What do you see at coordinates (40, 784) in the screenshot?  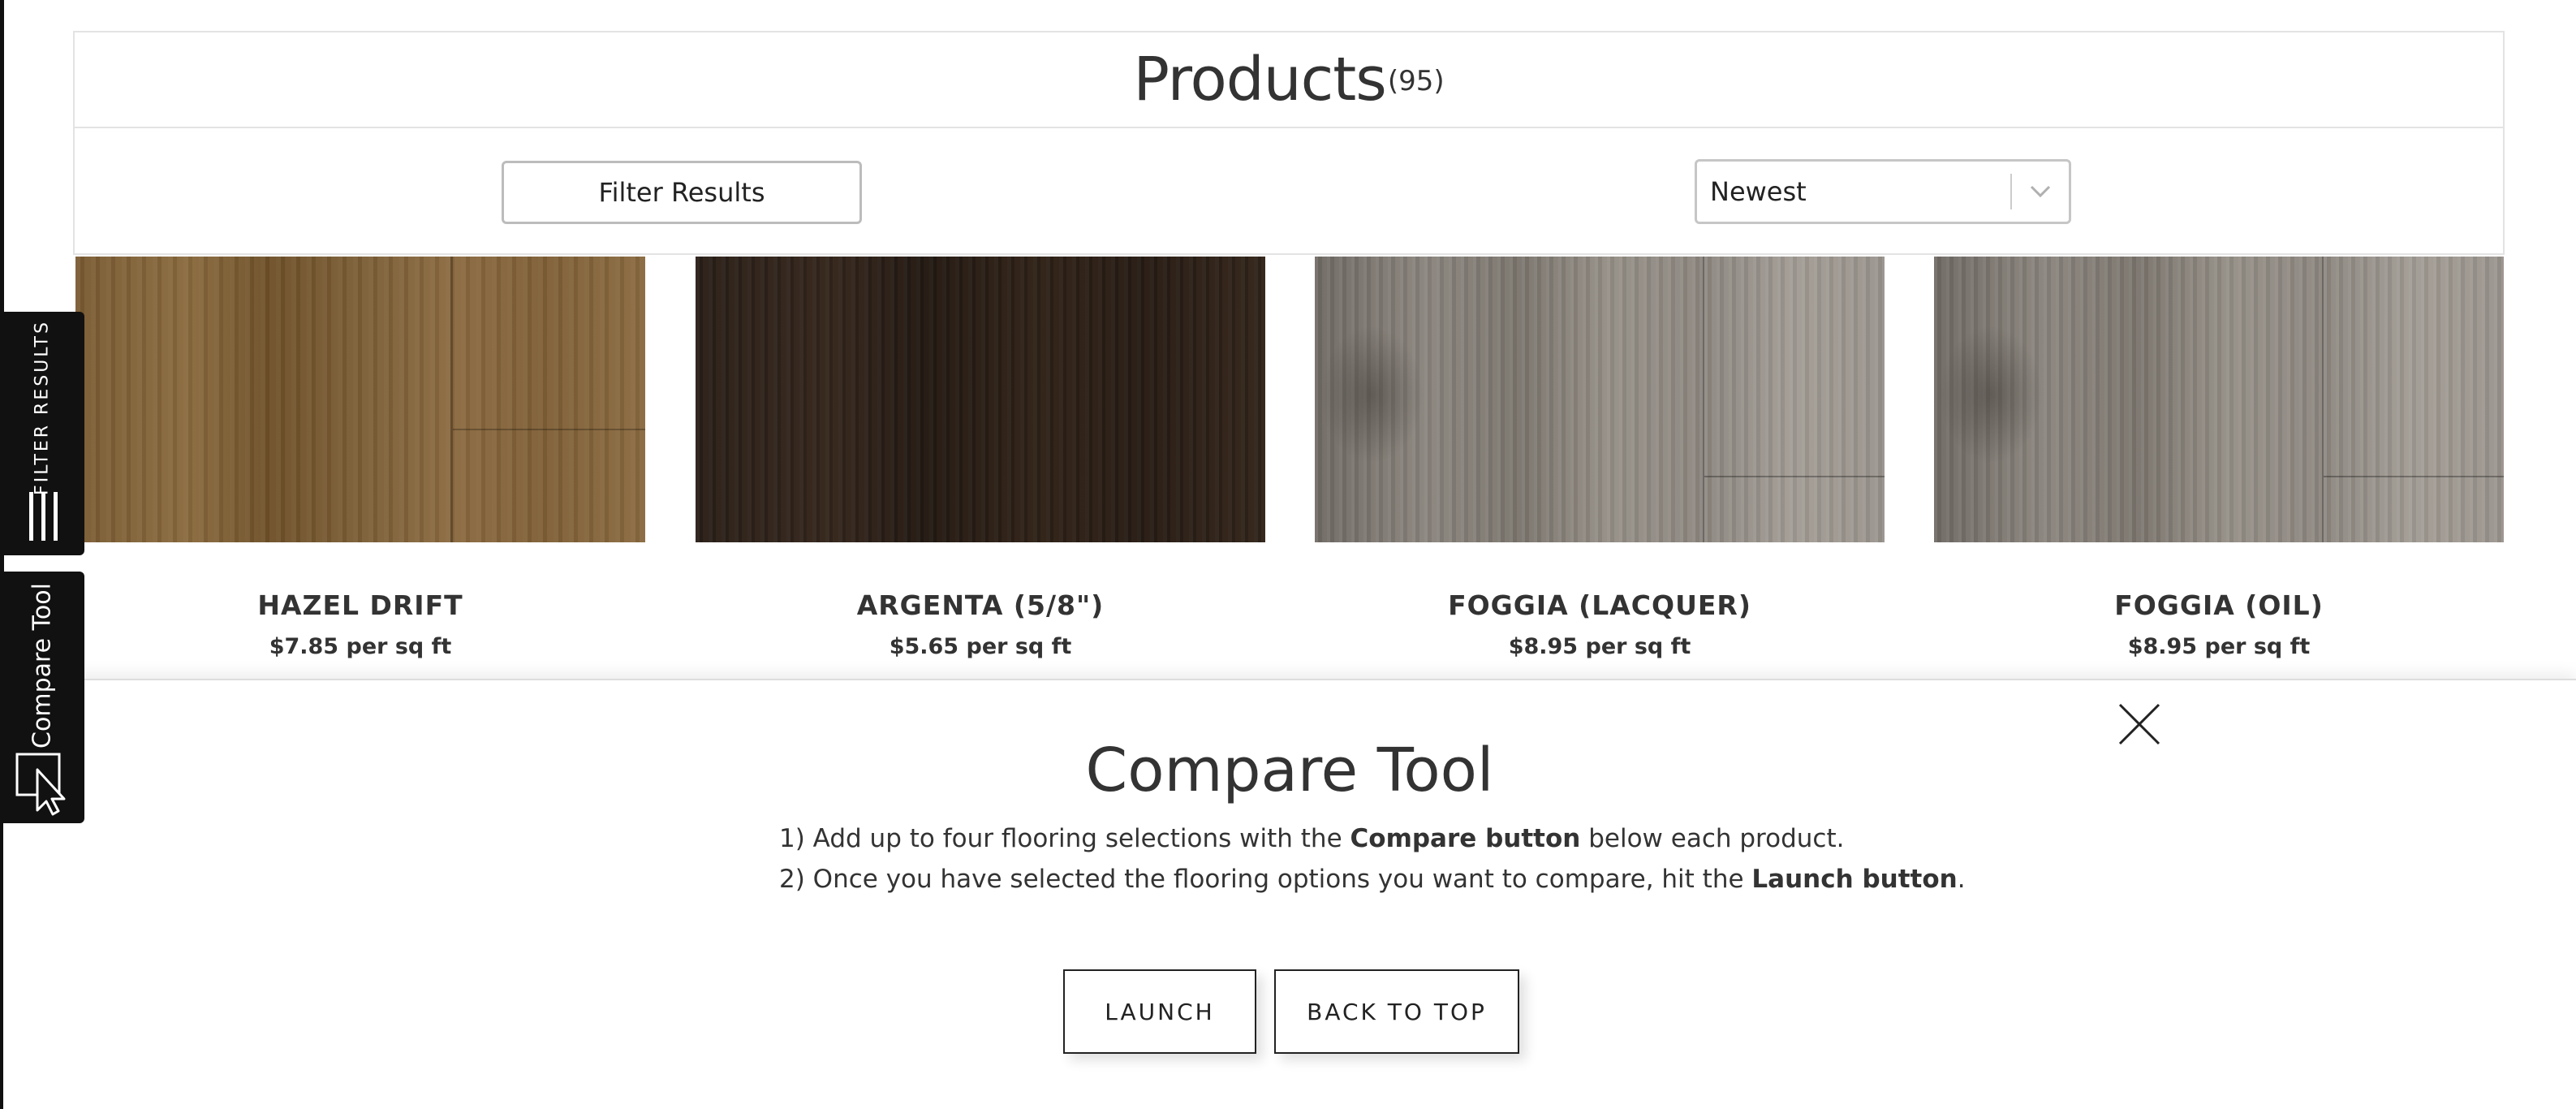 I see `cursor-select-icon` at bounding box center [40, 784].